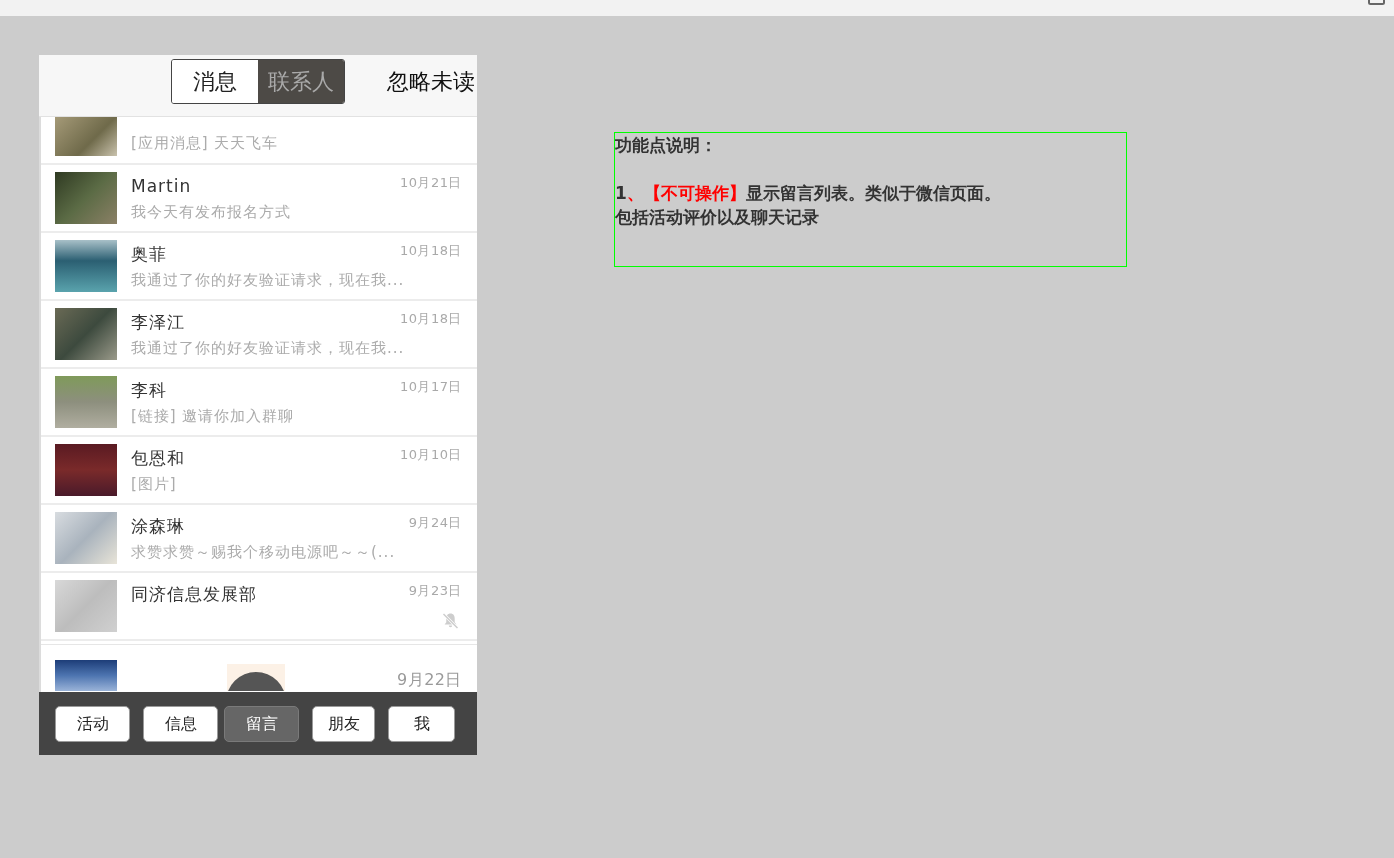 The height and width of the screenshot is (858, 1394). What do you see at coordinates (215, 81) in the screenshot?
I see `segment-tab: 消息` at bounding box center [215, 81].